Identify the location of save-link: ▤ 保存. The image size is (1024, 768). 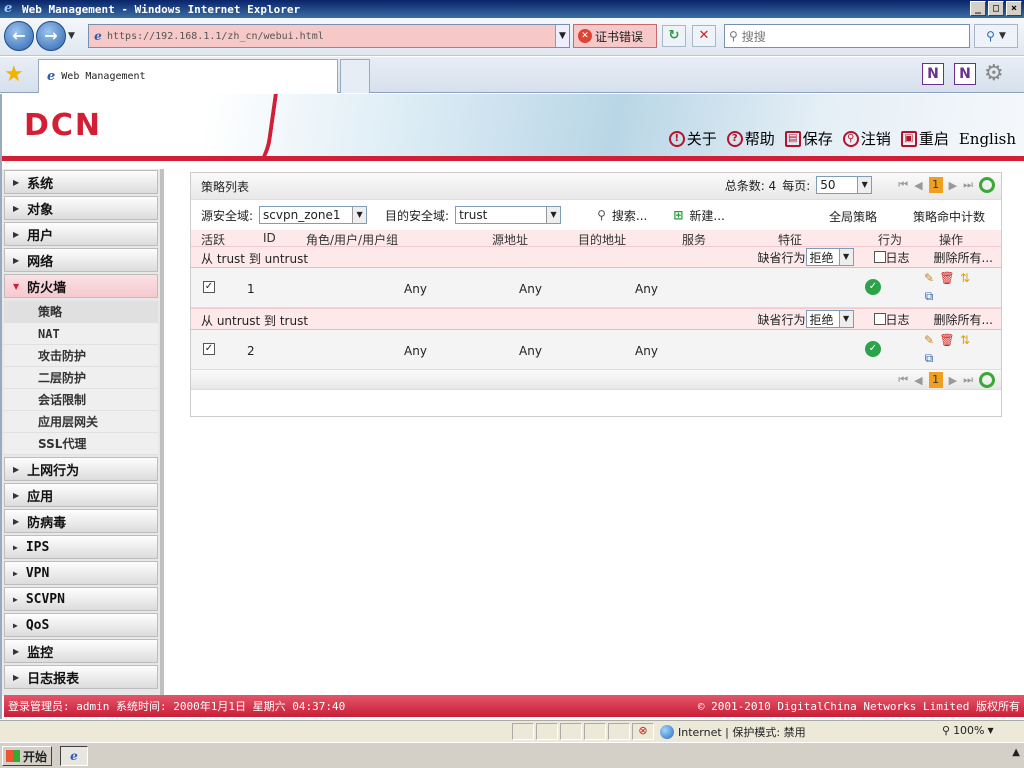
(808, 138).